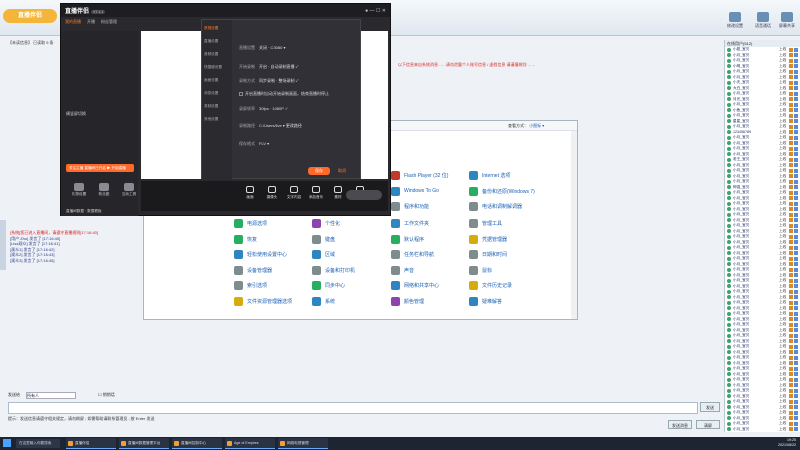 The width and height of the screenshot is (800, 450). What do you see at coordinates (254, 144) in the screenshot?
I see `settings-row: 保存格式 FLV ▾` at bounding box center [254, 144].